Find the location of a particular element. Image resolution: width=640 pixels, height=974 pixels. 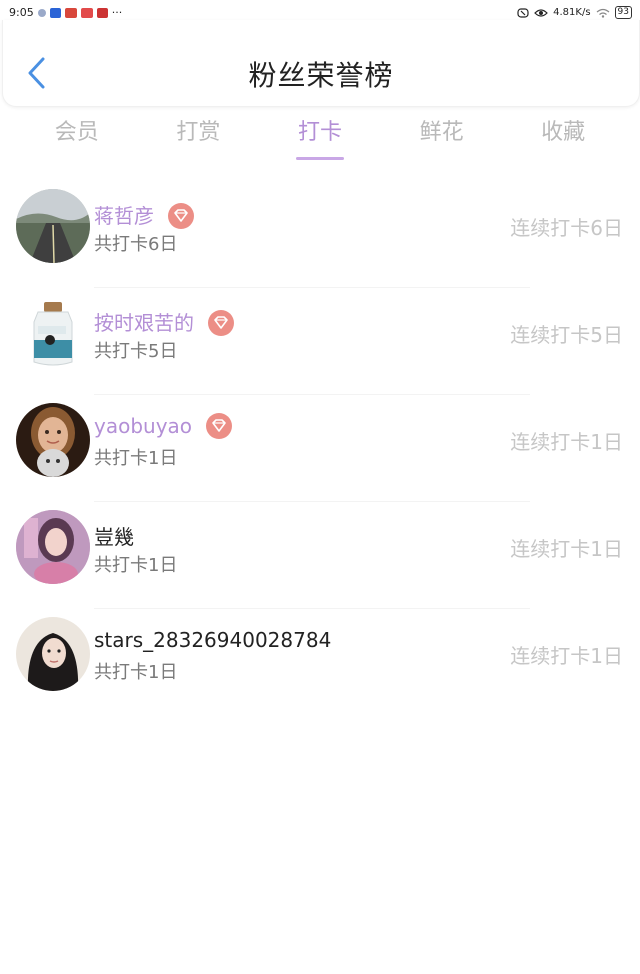

fan-name-text: stars_28326940028784 is located at coordinates (213, 640).